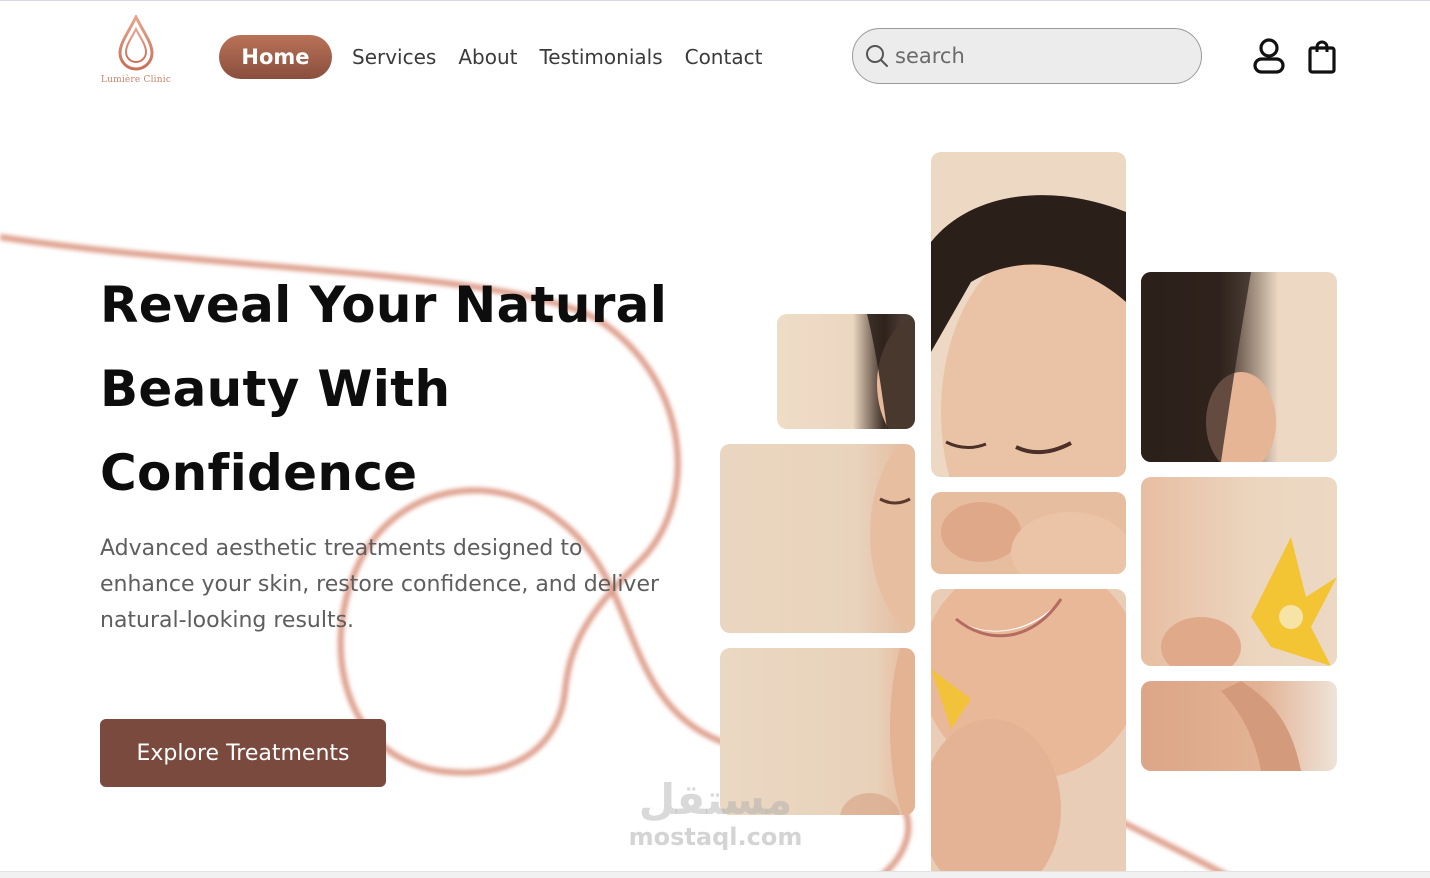 This screenshot has height=878, width=1430. I want to click on nav-item-services: Services, so click(394, 57).